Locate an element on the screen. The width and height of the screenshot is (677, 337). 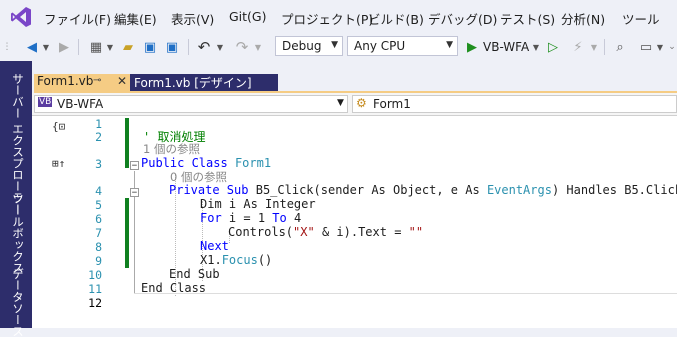
undo-icon: ↶ is located at coordinates (204, 47).